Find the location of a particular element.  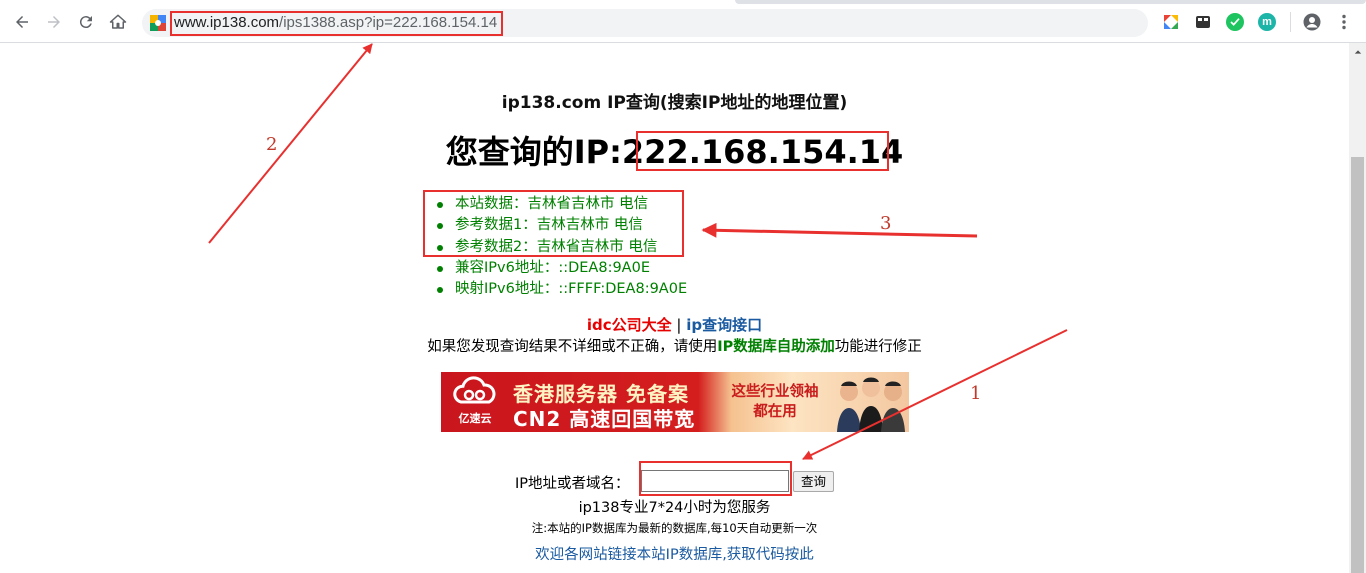

banner-subline: CN2 高速回国带宽 is located at coordinates (604, 419).